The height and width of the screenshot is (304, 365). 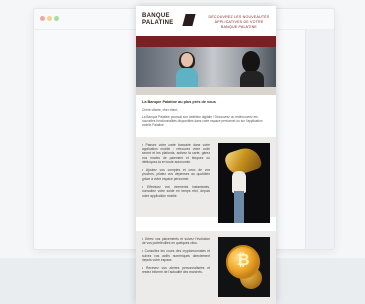 I want to click on trophy-image, so click(x=244, y=182).